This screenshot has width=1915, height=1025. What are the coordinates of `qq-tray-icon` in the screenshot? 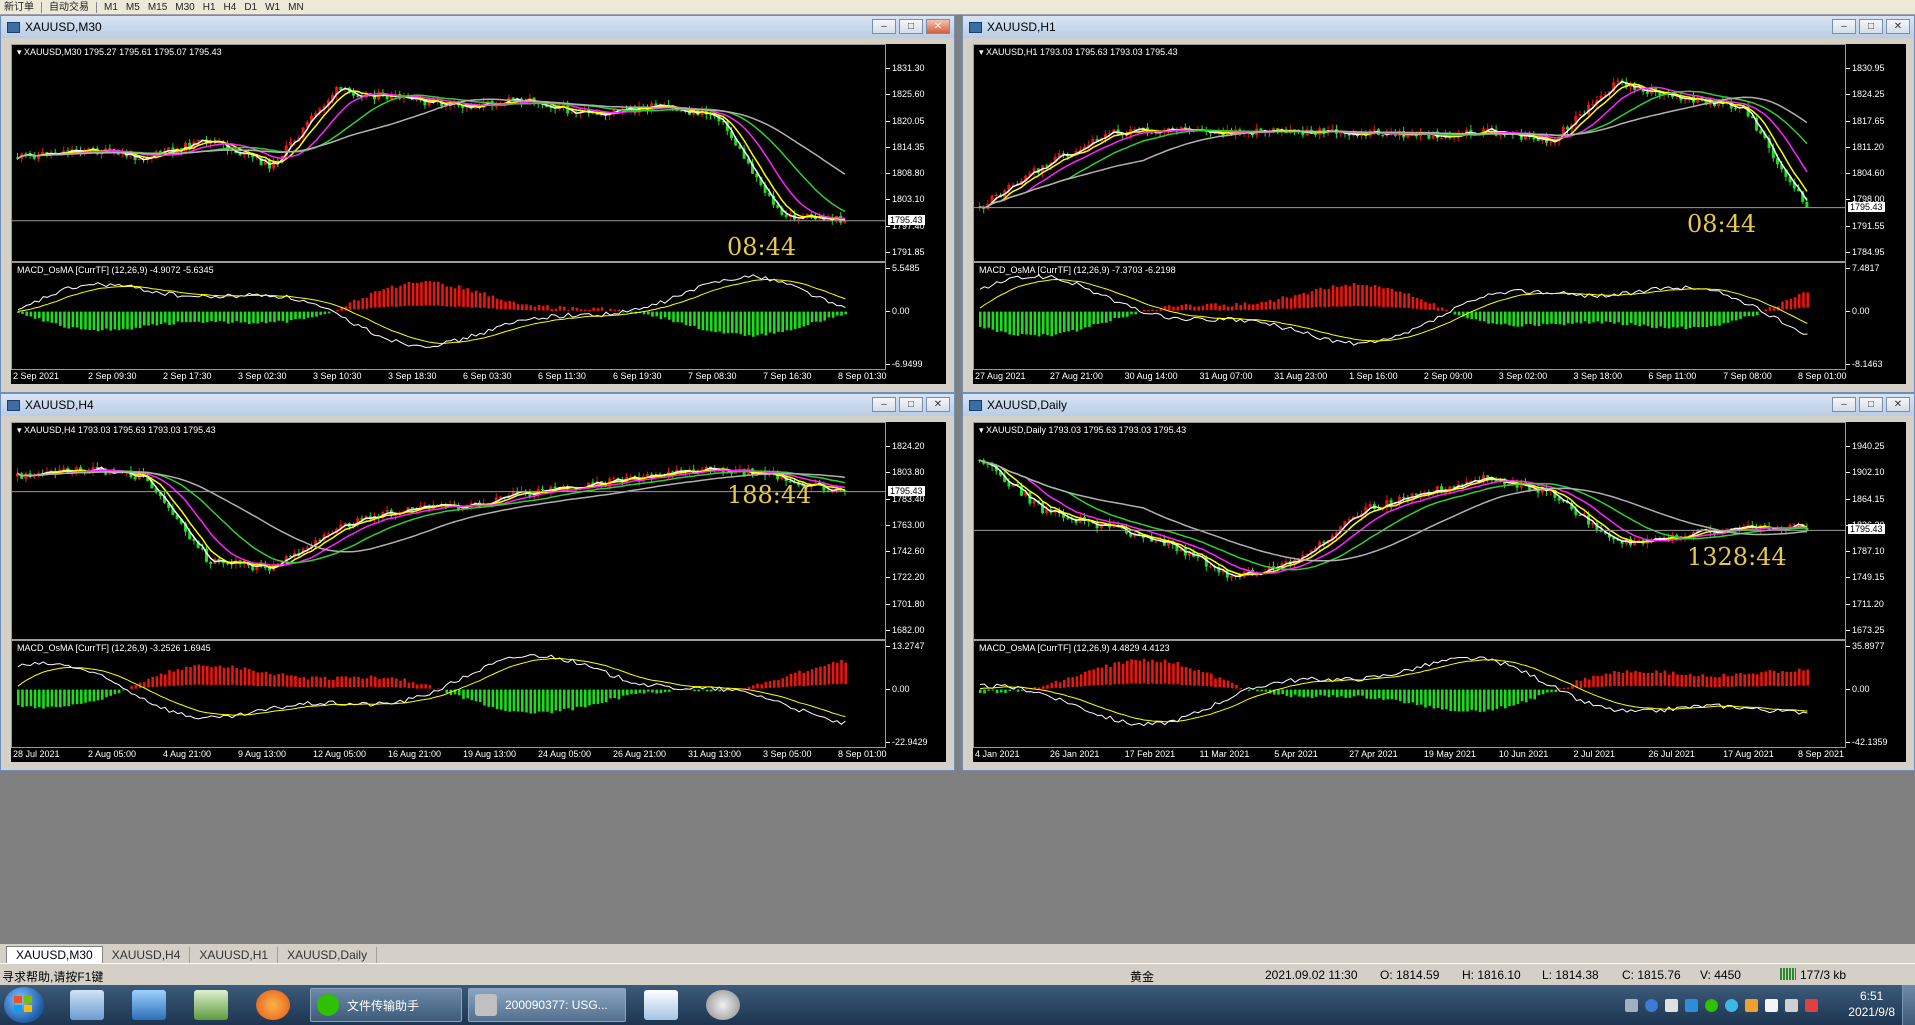 It's located at (1731, 1005).